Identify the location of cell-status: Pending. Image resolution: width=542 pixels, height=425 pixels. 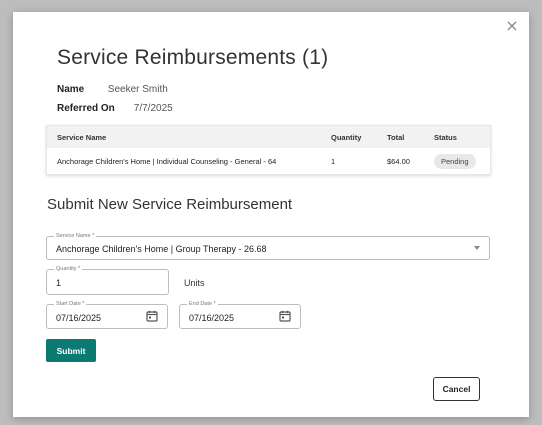
(455, 161).